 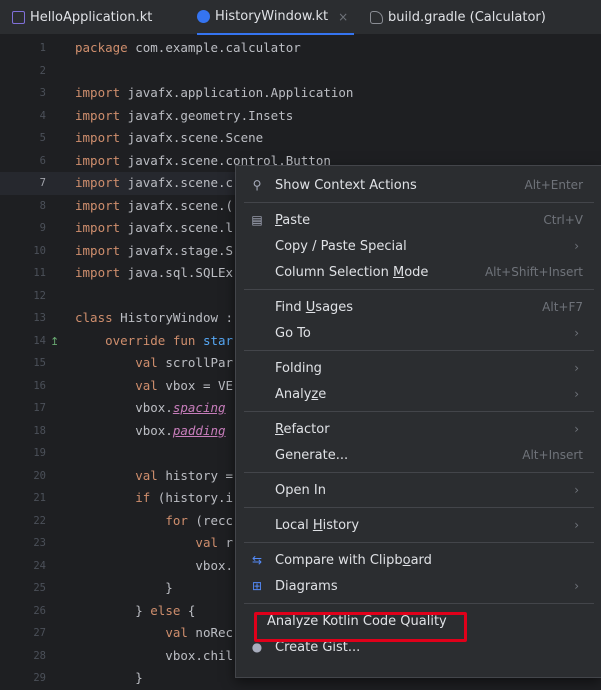 I want to click on menu-item-show-context-actions: ⚲ Show Context Actions Alt+Enter, so click(x=418, y=185).